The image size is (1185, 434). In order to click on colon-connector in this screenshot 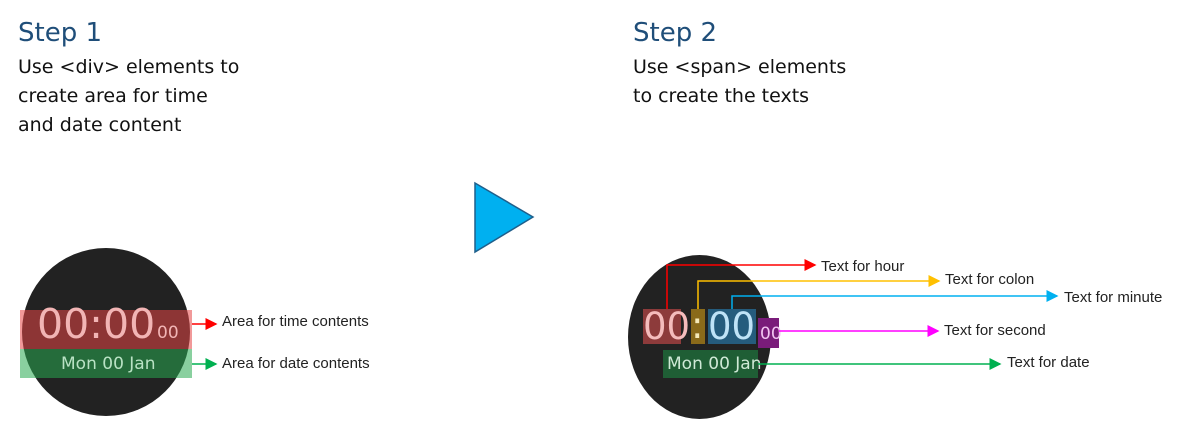, I will do `click(819, 292)`.